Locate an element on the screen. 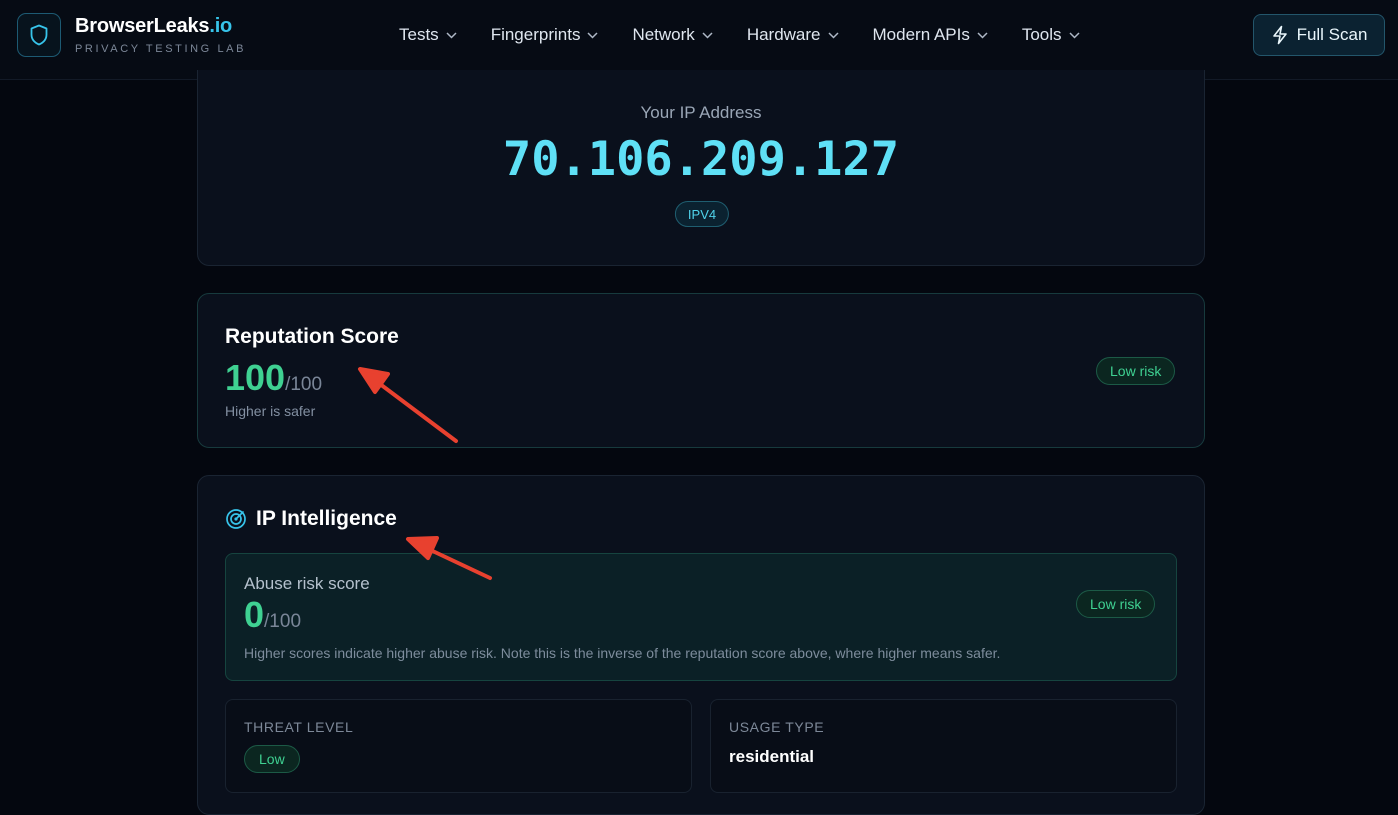 This screenshot has height=815, width=1398. abuse-risk-score: 0 /100 is located at coordinates (272, 615).